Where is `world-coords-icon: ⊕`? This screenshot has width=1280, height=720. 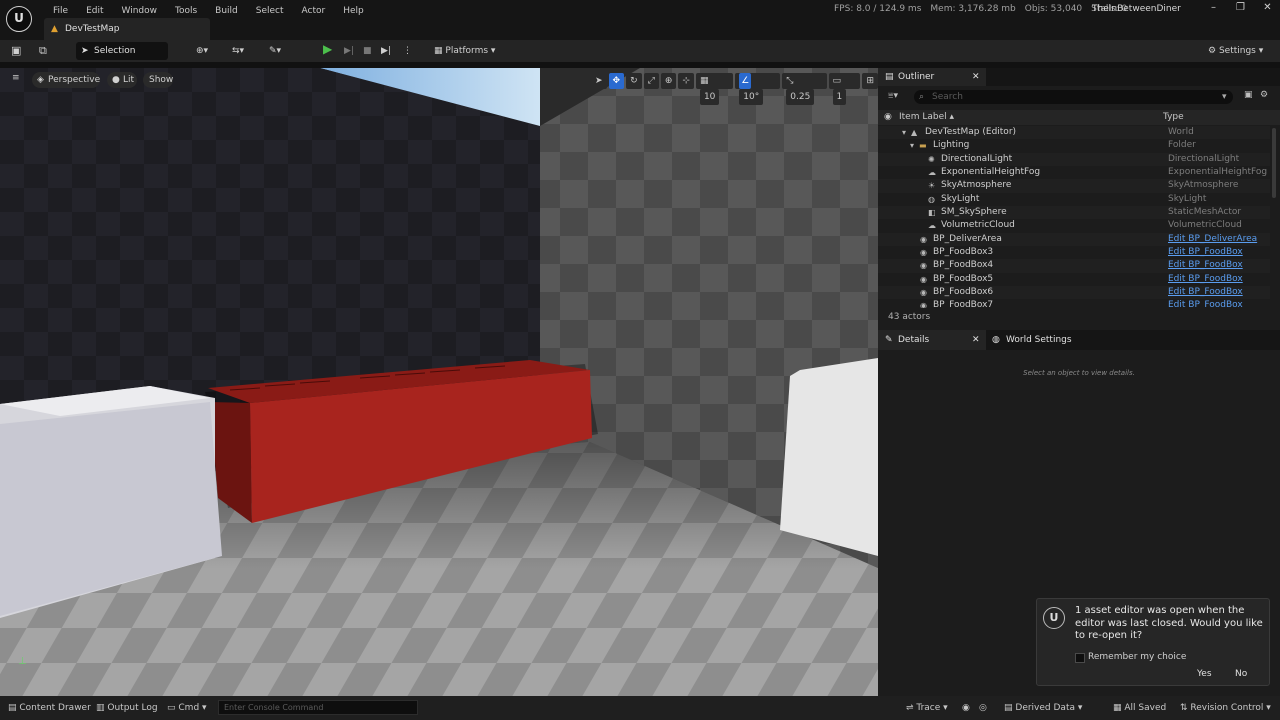 world-coords-icon: ⊕ is located at coordinates (668, 81).